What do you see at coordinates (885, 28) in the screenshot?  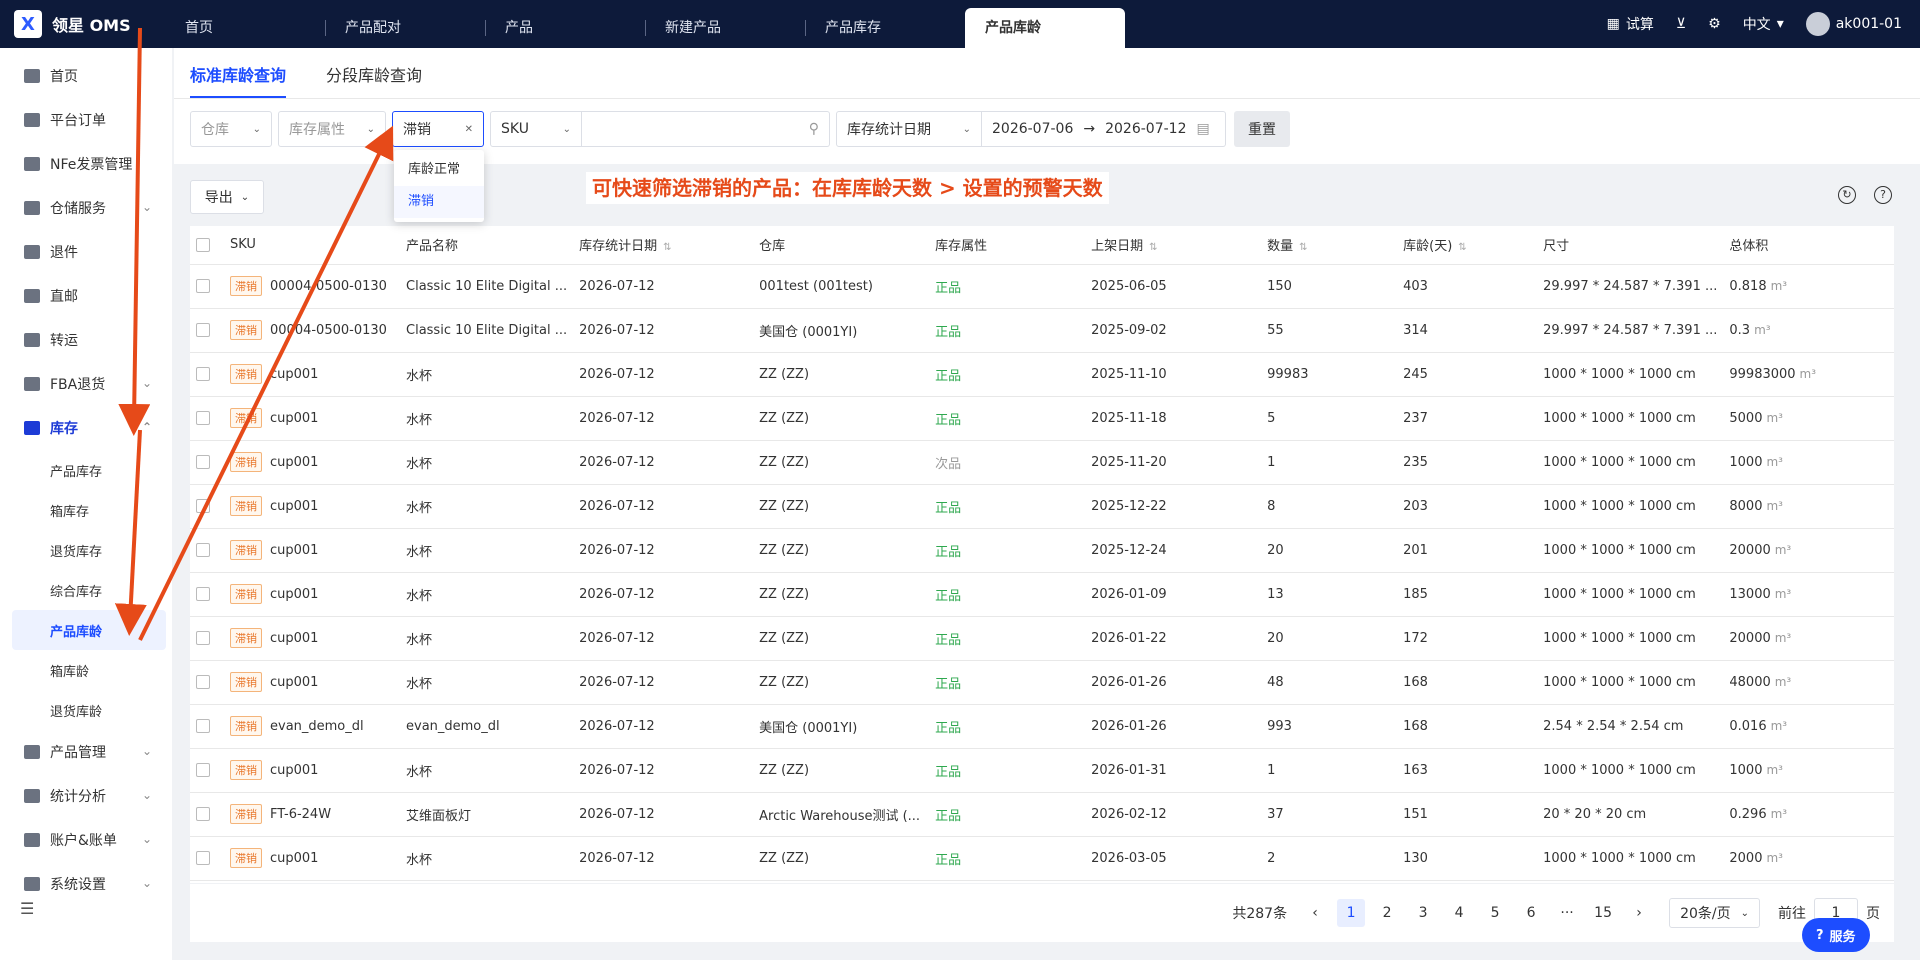 I see `tab-product-stock: 产品库存` at bounding box center [885, 28].